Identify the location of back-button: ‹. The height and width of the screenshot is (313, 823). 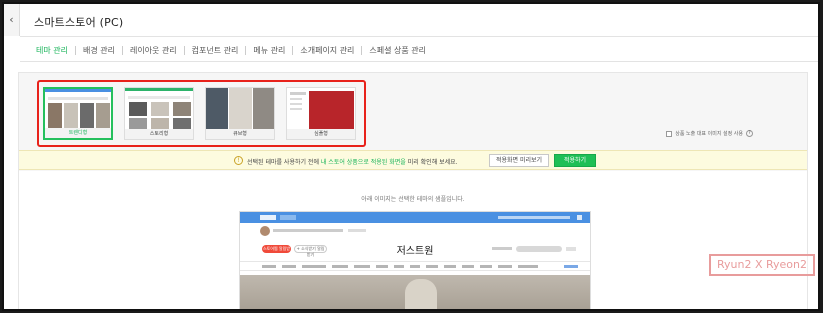
(12, 20).